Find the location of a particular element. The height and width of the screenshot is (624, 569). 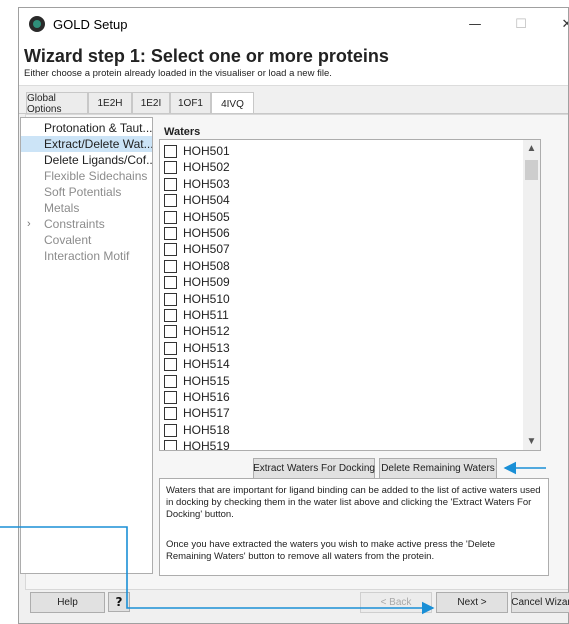

water-list-item: HOH512 is located at coordinates (337, 331).